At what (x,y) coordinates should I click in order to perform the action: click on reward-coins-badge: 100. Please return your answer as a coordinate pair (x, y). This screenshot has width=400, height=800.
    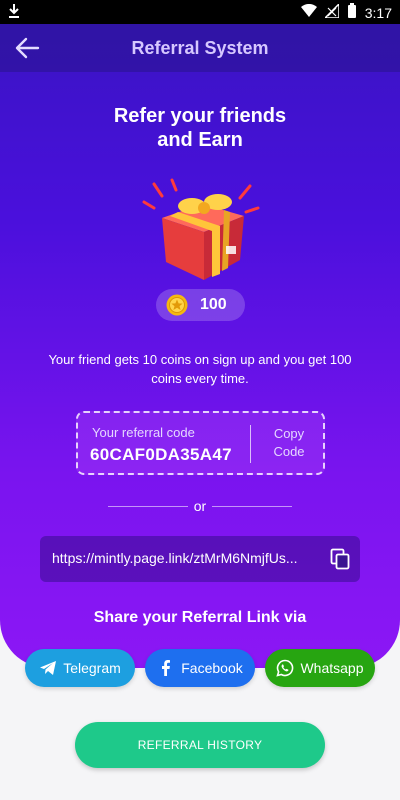
    Looking at the image, I should click on (200, 305).